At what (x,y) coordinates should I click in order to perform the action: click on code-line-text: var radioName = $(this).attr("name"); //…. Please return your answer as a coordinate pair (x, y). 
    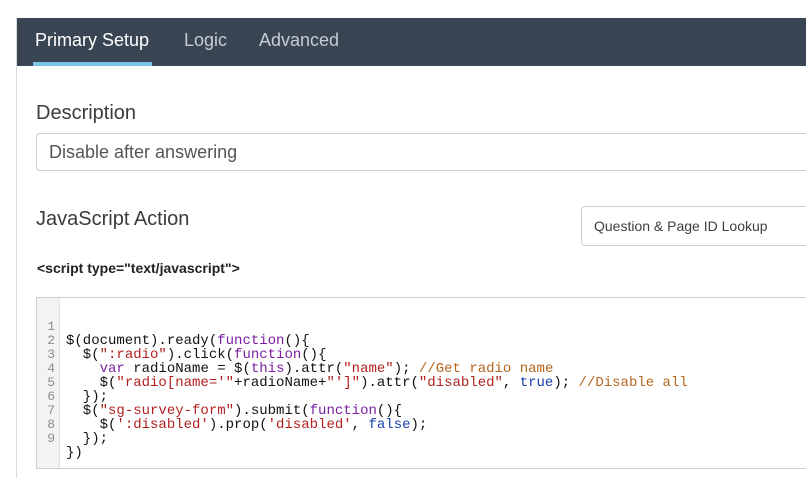
    Looking at the image, I should click on (326, 369).